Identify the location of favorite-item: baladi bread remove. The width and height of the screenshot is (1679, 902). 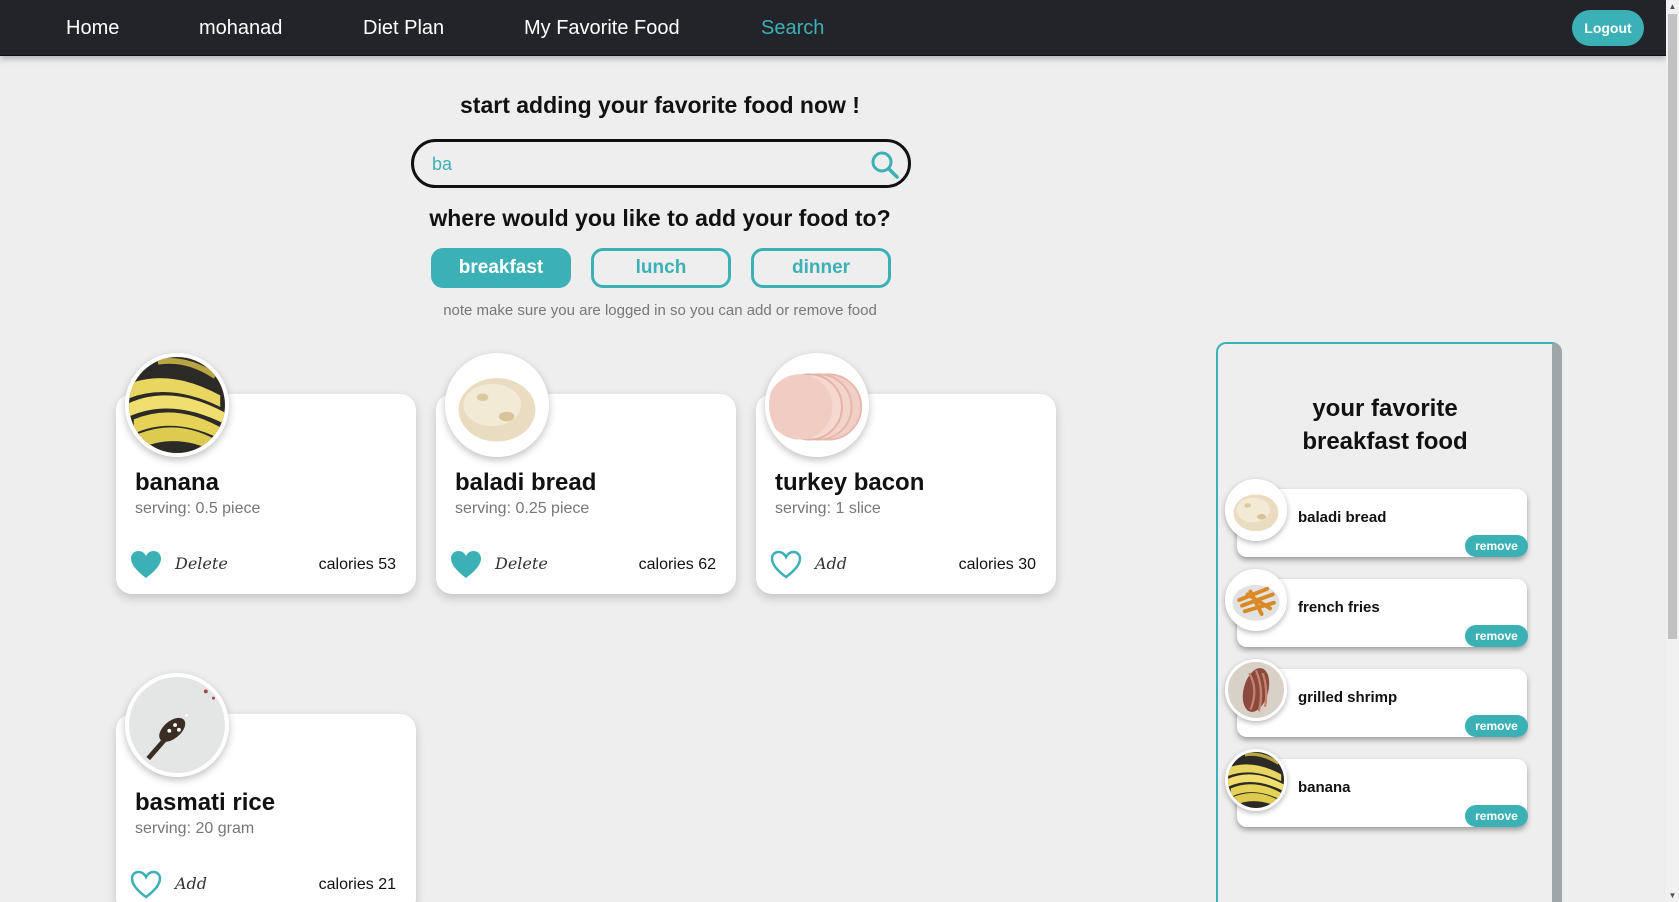
(1376, 518).